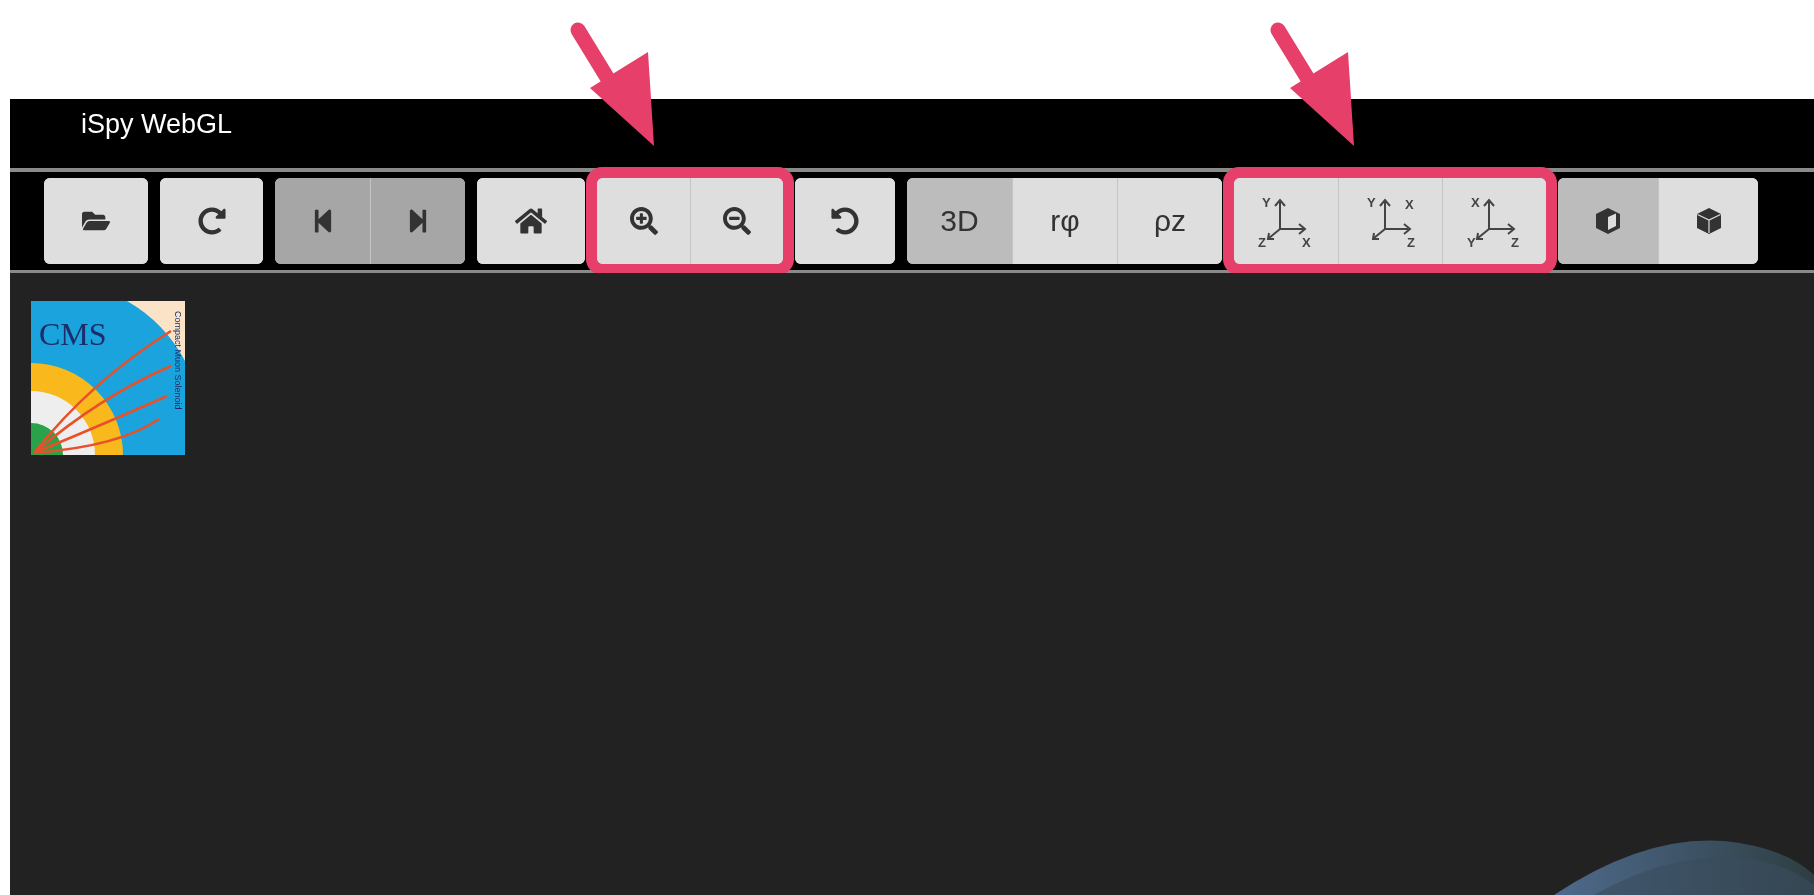 Image resolution: width=1814 pixels, height=895 pixels. What do you see at coordinates (1169, 221) in the screenshot?
I see `view-button: ρz` at bounding box center [1169, 221].